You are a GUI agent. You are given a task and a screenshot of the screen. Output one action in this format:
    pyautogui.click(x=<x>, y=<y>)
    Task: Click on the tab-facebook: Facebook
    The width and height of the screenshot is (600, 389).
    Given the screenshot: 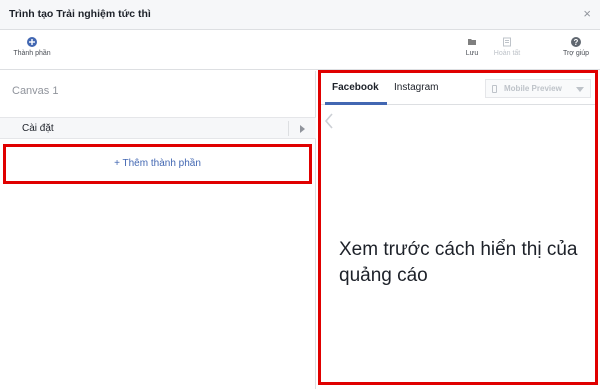 What is the action you would take?
    pyautogui.click(x=355, y=87)
    